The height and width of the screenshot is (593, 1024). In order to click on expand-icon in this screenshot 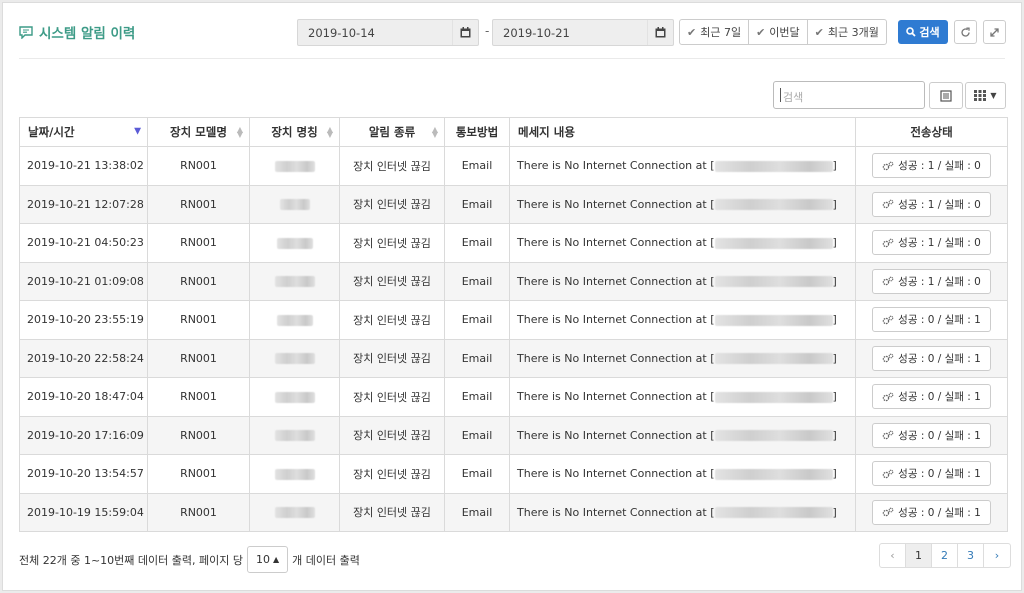, I will do `click(994, 32)`.